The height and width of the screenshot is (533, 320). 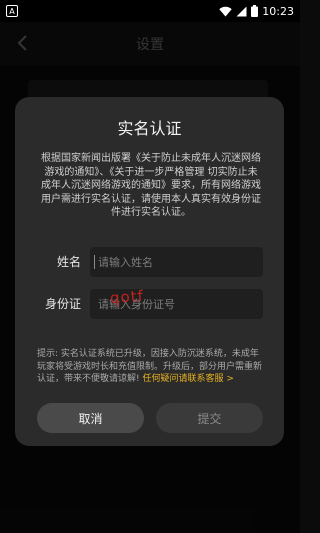 I want to click on wifi-icon, so click(x=225, y=11).